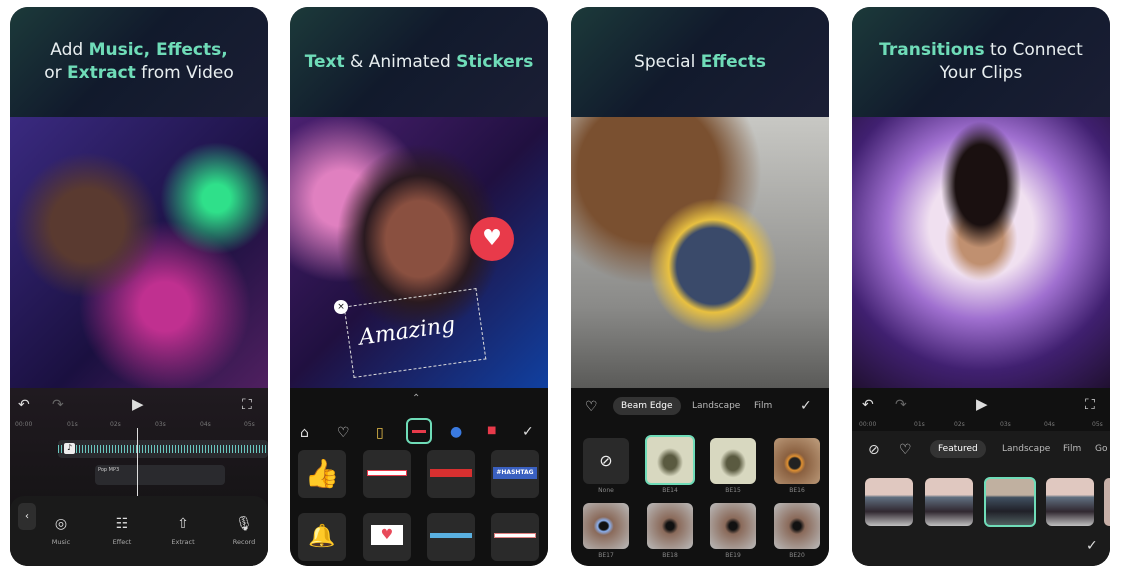  What do you see at coordinates (416, 399) in the screenshot?
I see `chevron-up-icon: ⌃` at bounding box center [416, 399].